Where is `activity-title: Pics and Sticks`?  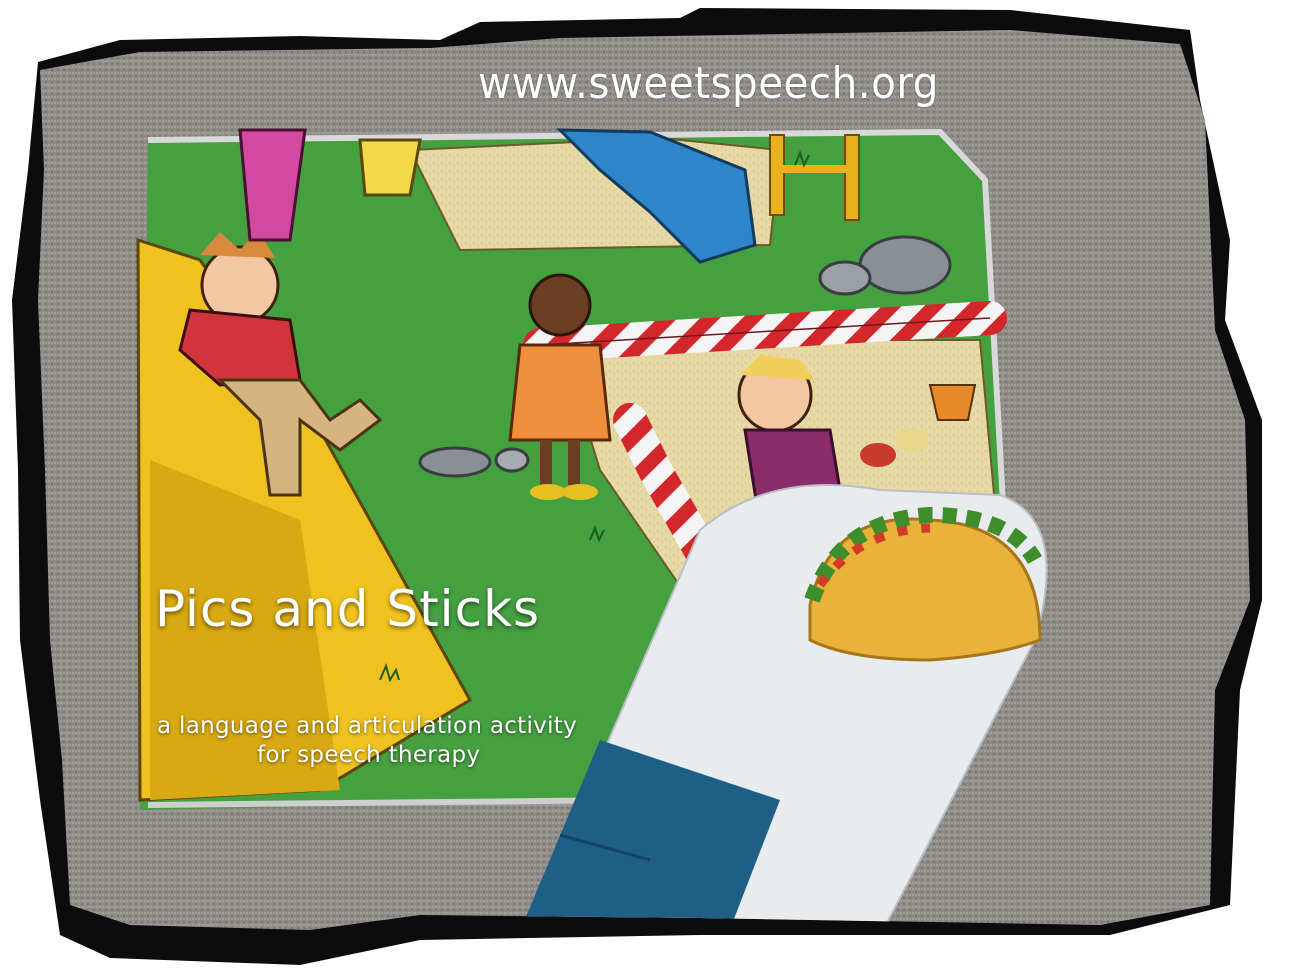
activity-title: Pics and Sticks is located at coordinates (348, 609).